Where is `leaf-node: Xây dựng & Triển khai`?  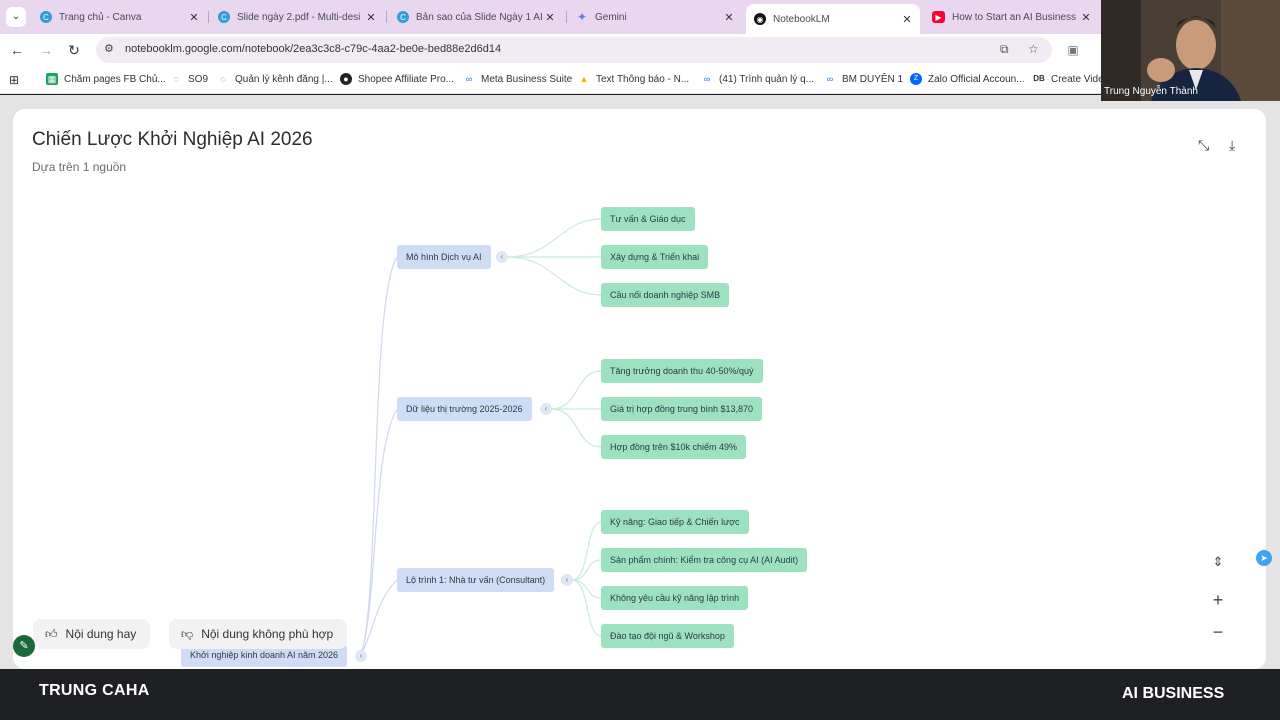
leaf-node: Xây dựng & Triển khai is located at coordinates (655, 257).